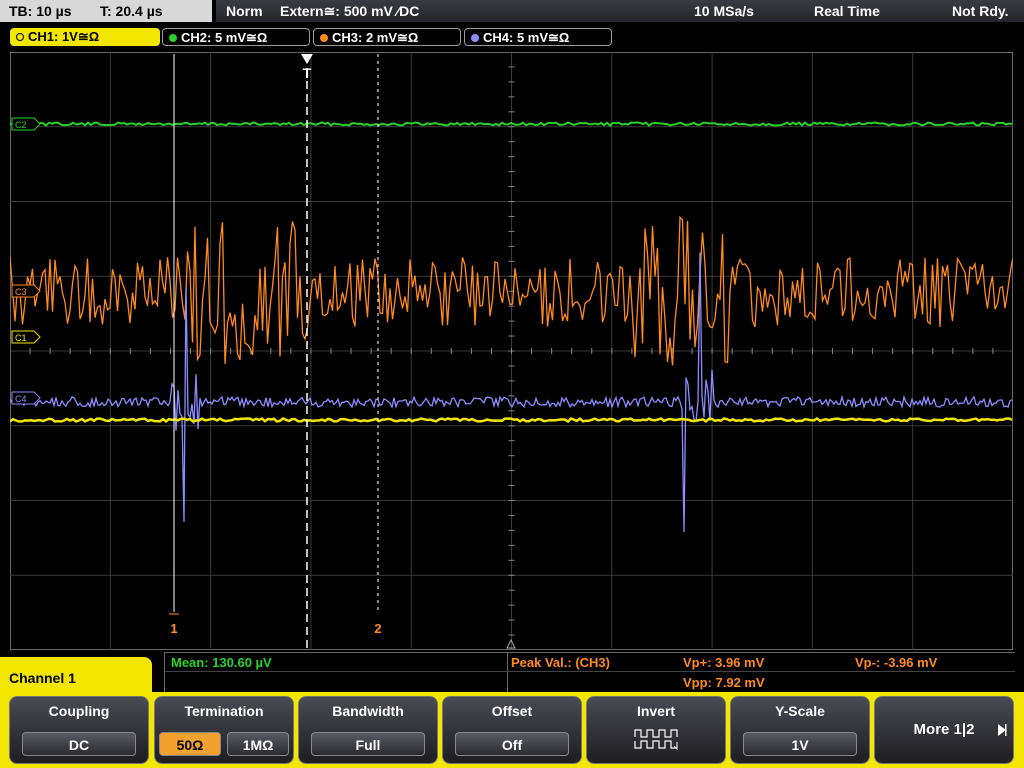  I want to click on offset-softkey: Offset Off, so click(512, 730).